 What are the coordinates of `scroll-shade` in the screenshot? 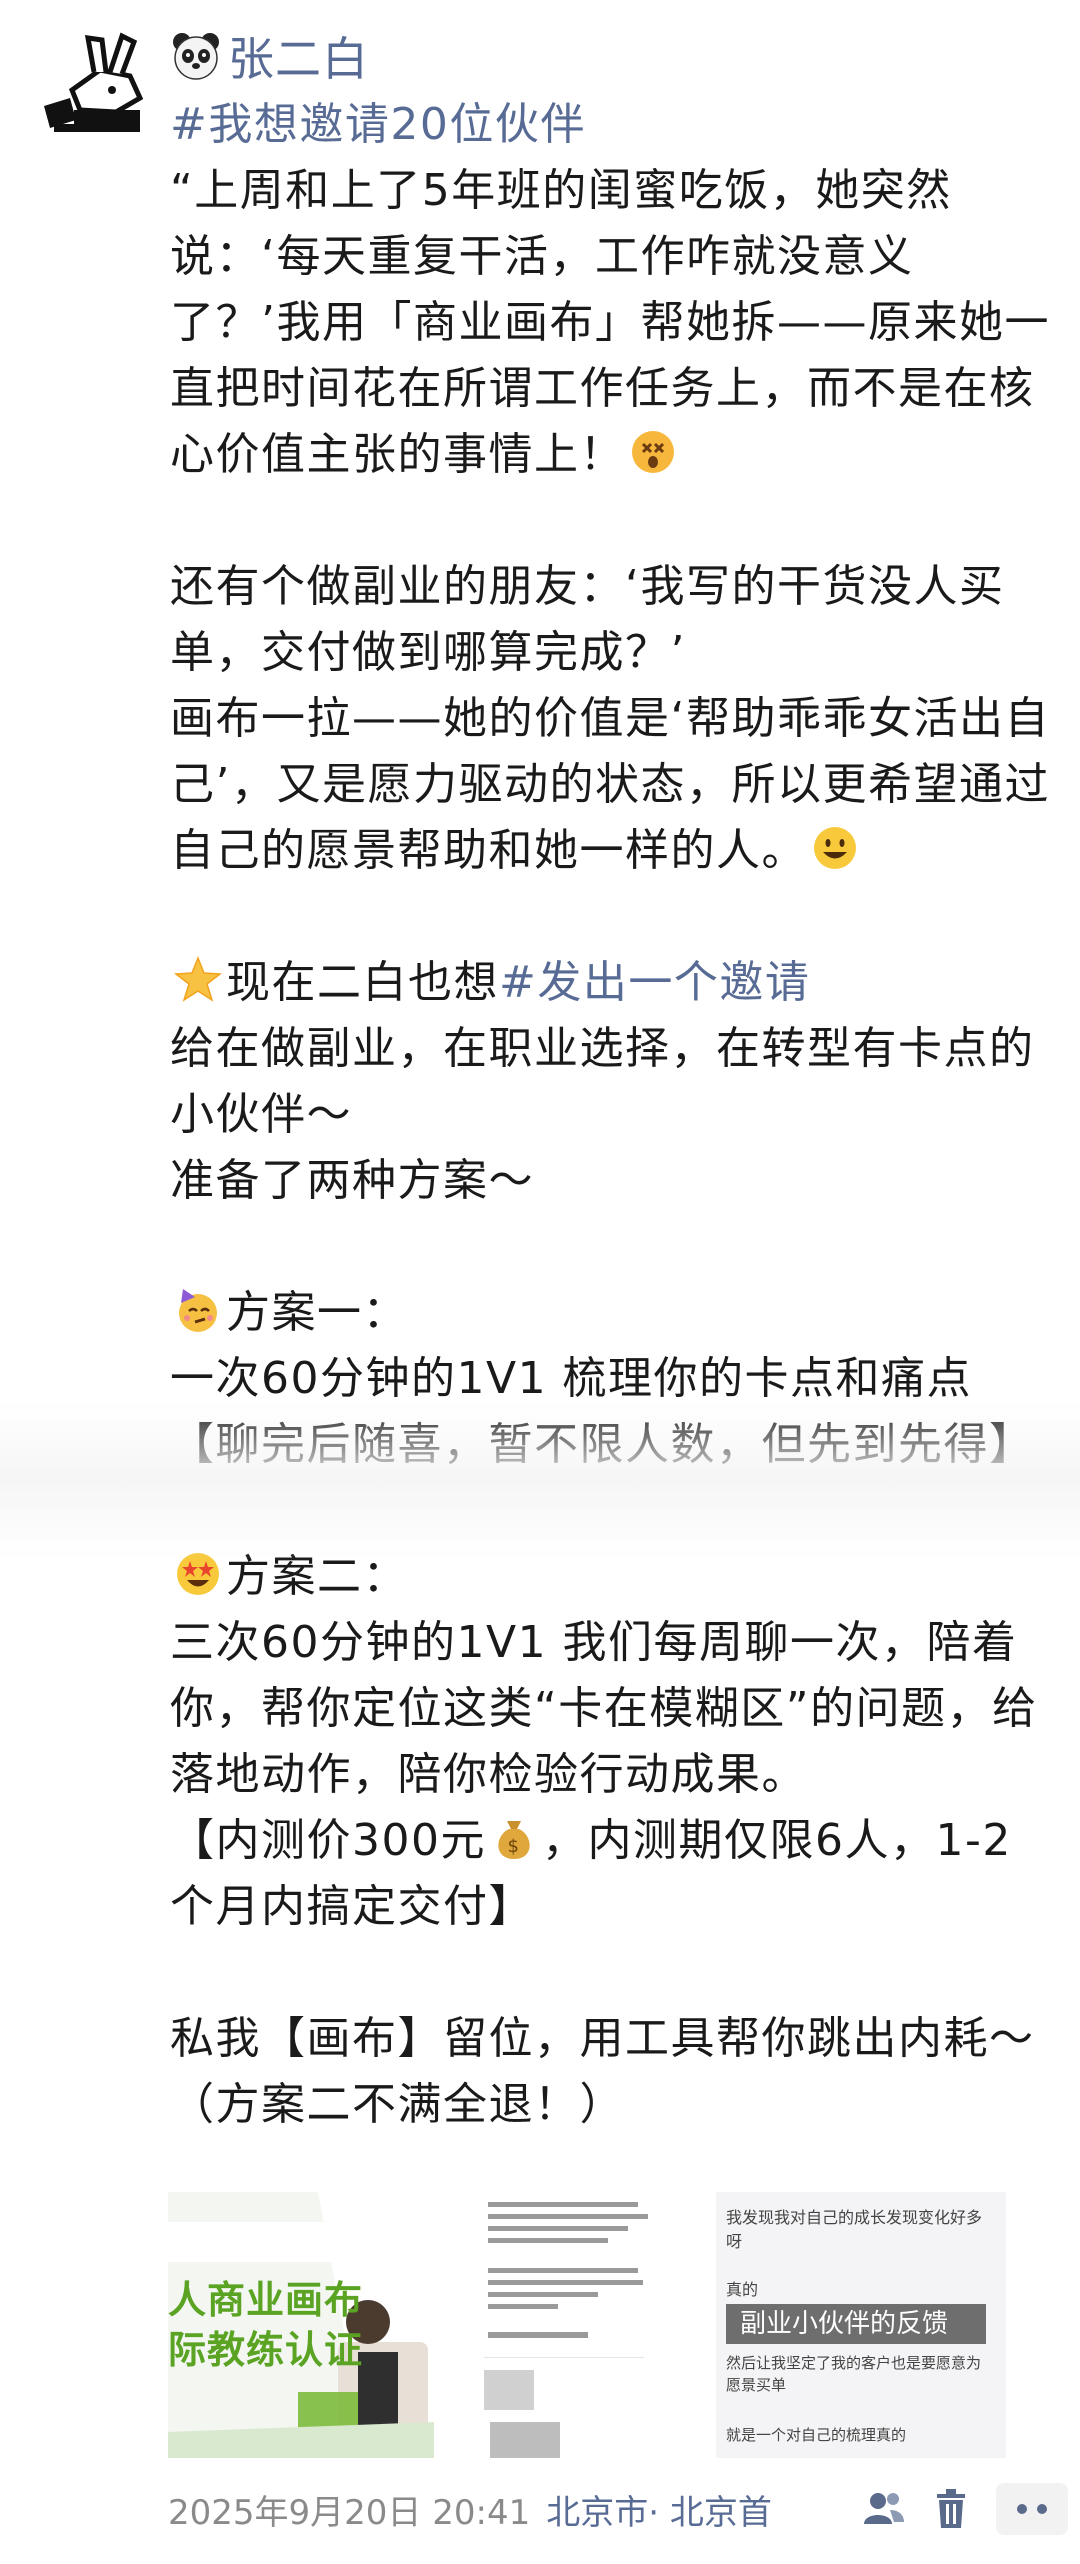 It's located at (540, 1480).